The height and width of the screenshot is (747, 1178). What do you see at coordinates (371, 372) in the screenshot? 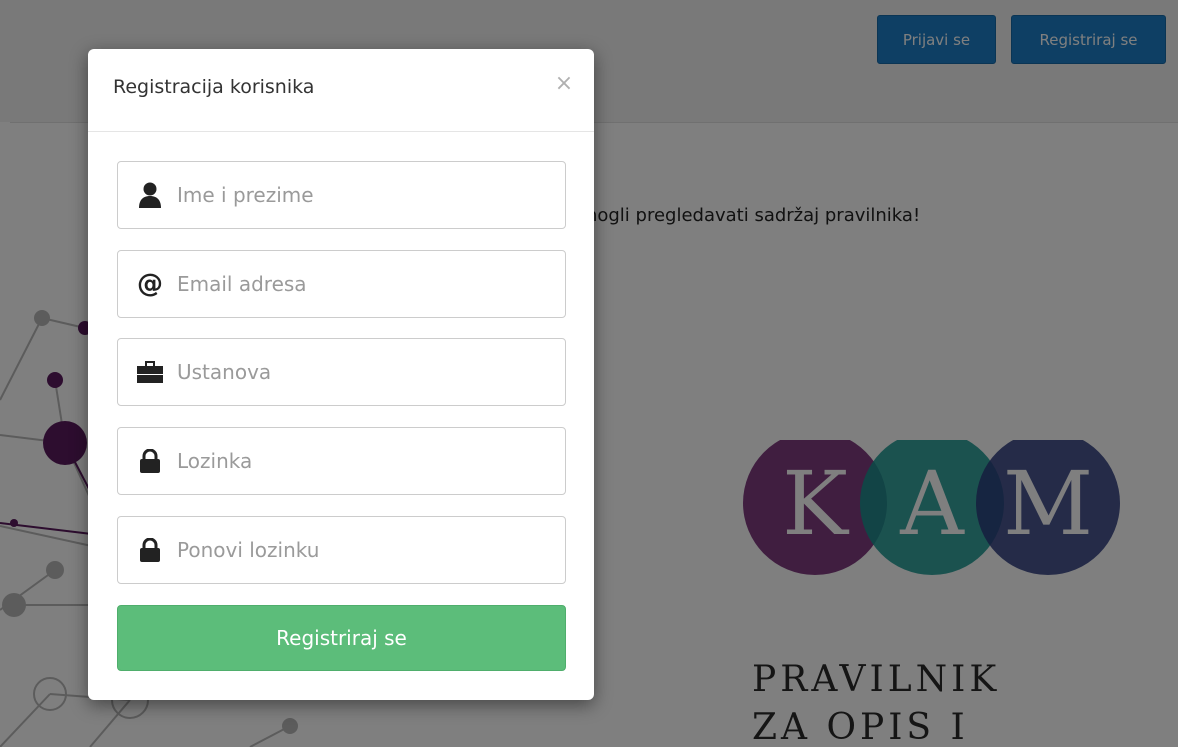
I see `institution-input` at bounding box center [371, 372].